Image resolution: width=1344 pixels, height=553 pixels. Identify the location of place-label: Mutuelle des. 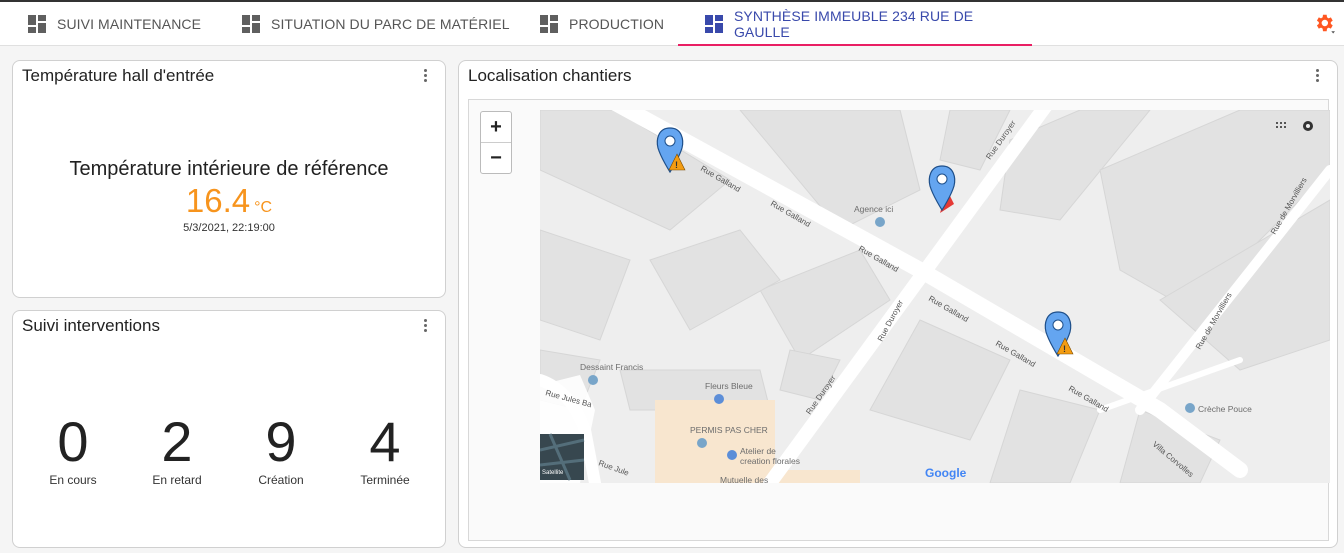
(744, 479).